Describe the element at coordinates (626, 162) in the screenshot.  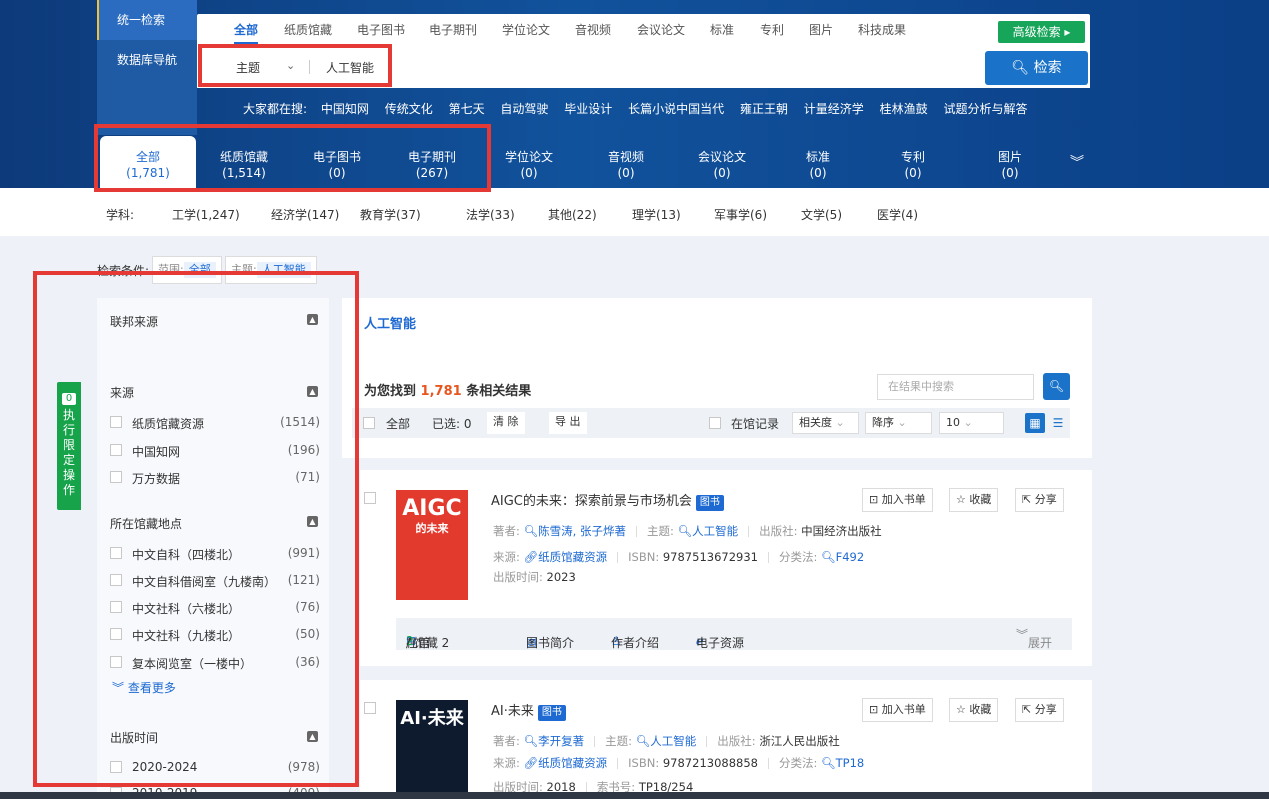
I see `cat-av: 音视频 (0)` at that location.